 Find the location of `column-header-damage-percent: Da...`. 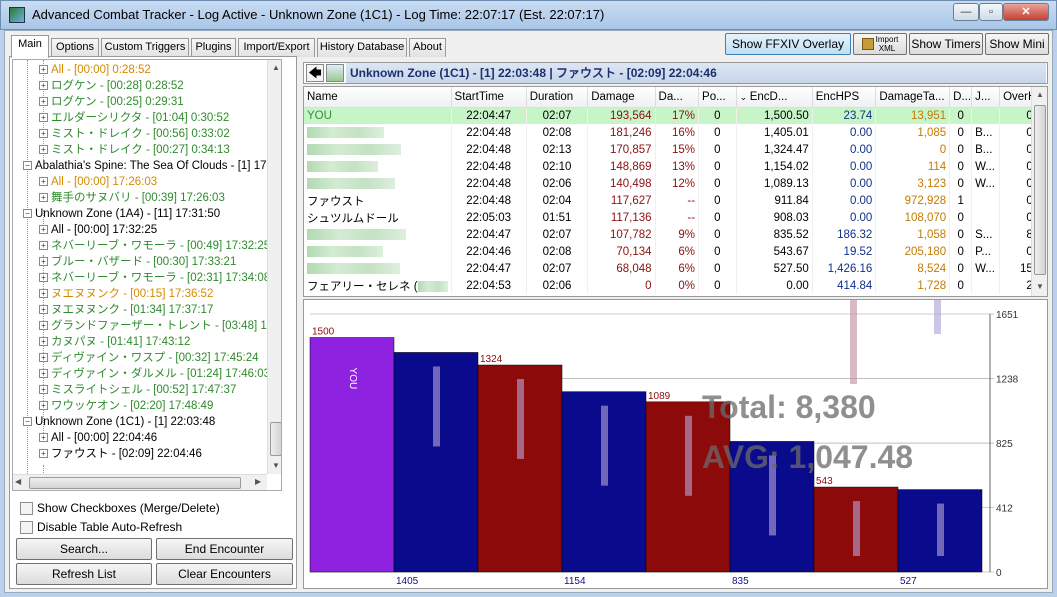

column-header-damage-percent: Da... is located at coordinates (677, 97).